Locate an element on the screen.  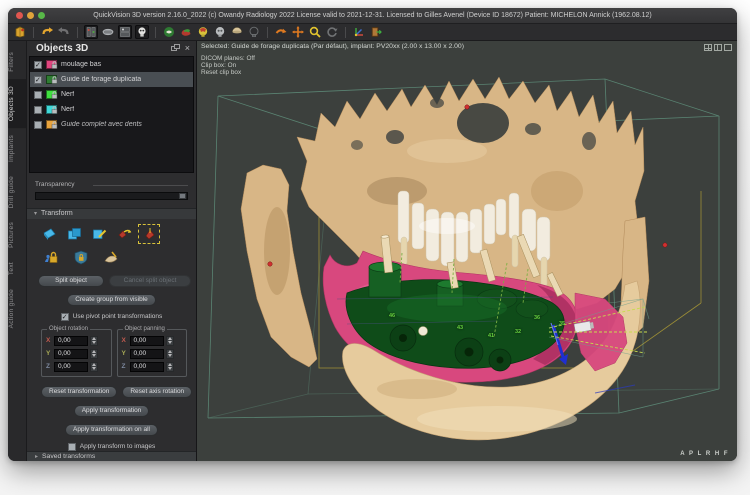
layout-rows-icon is located at coordinates (125, 32).